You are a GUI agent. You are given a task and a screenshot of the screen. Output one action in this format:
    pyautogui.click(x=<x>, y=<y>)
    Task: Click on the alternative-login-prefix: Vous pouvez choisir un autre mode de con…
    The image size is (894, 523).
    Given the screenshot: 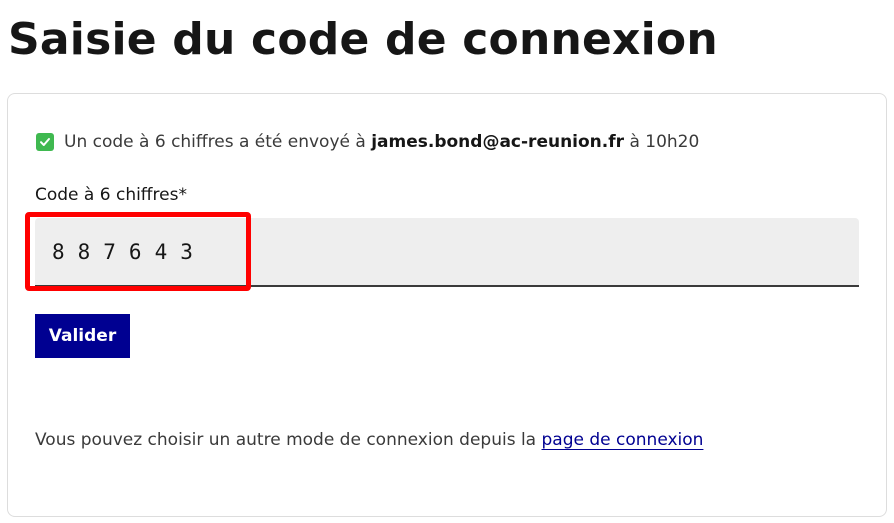 What is the action you would take?
    pyautogui.click(x=286, y=440)
    